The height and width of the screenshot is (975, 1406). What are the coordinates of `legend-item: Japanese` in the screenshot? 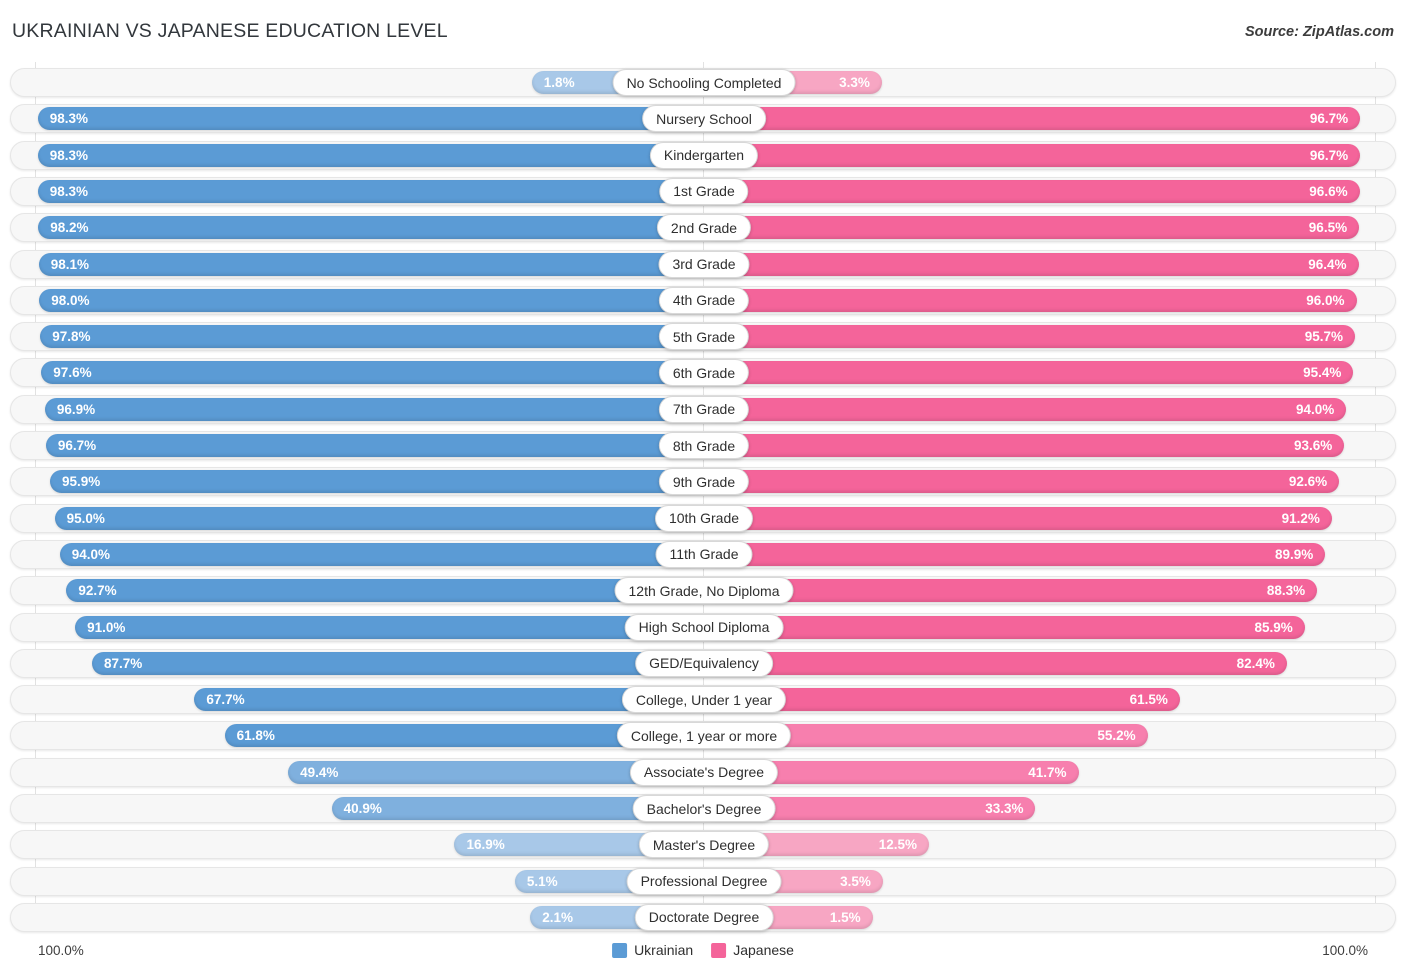 It's located at (752, 950).